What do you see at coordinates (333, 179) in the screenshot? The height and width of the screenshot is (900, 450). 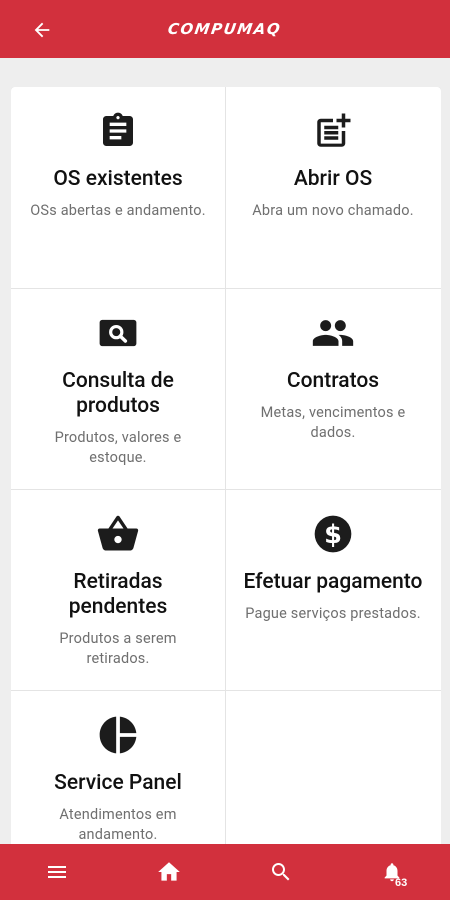 I see `tile-title: Abrir OS` at bounding box center [333, 179].